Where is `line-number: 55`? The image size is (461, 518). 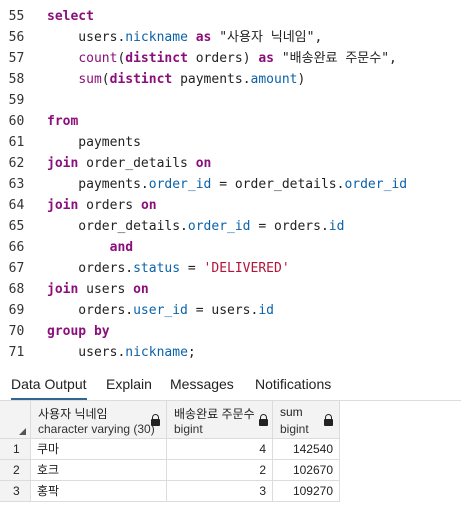
line-number: 55 is located at coordinates (16, 16).